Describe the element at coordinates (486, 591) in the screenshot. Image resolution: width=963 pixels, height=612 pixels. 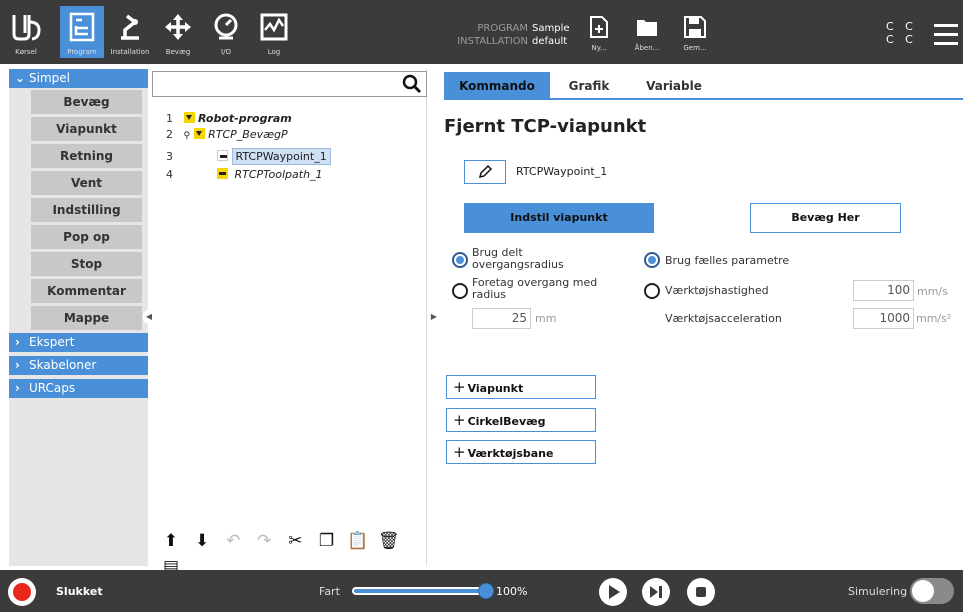
I see `speed-slider-handle` at that location.